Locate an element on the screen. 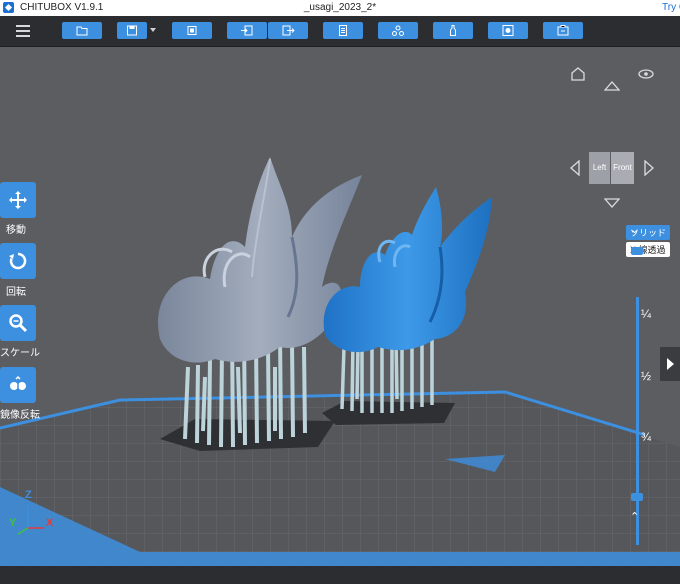 The width and height of the screenshot is (680, 584). axis-z-label: Z is located at coordinates (28, 495).